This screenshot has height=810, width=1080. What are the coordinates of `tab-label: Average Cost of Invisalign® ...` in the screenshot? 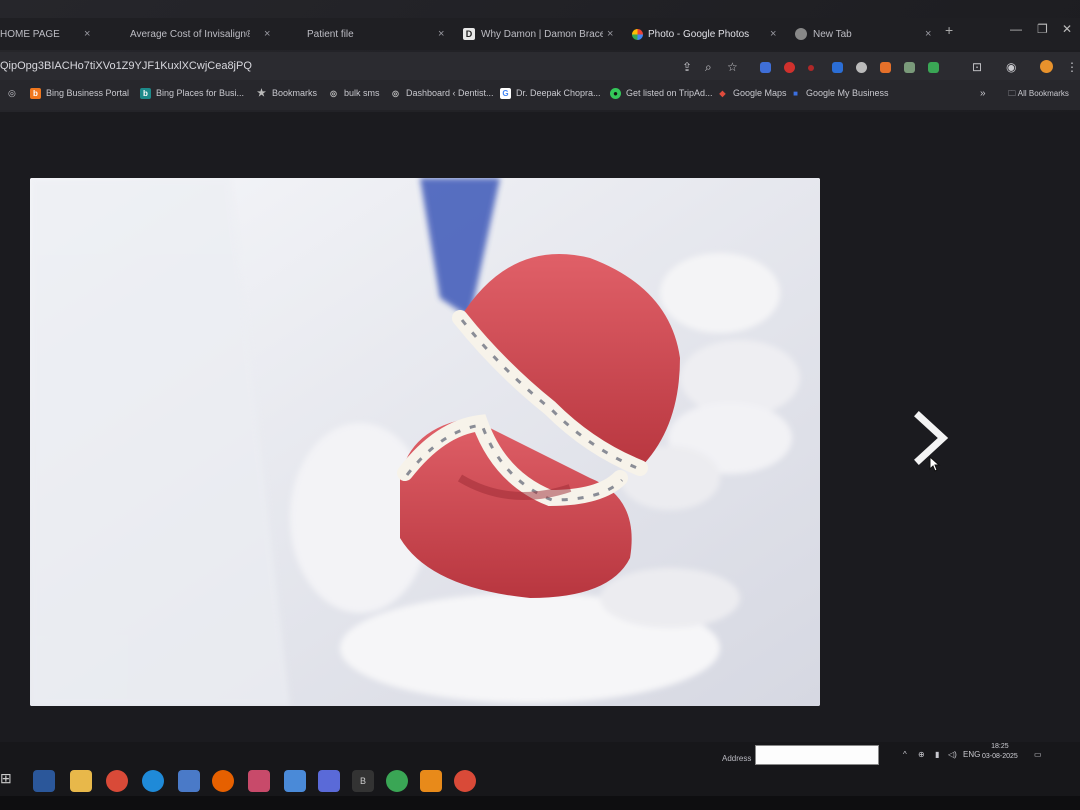 It's located at (190, 34).